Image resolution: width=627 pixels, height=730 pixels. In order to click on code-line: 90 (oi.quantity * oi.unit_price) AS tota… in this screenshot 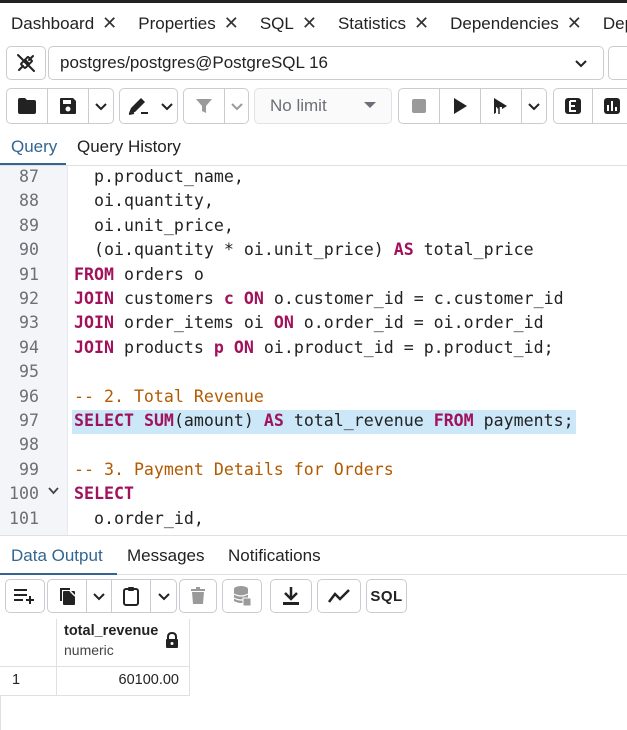, I will do `click(313, 251)`.